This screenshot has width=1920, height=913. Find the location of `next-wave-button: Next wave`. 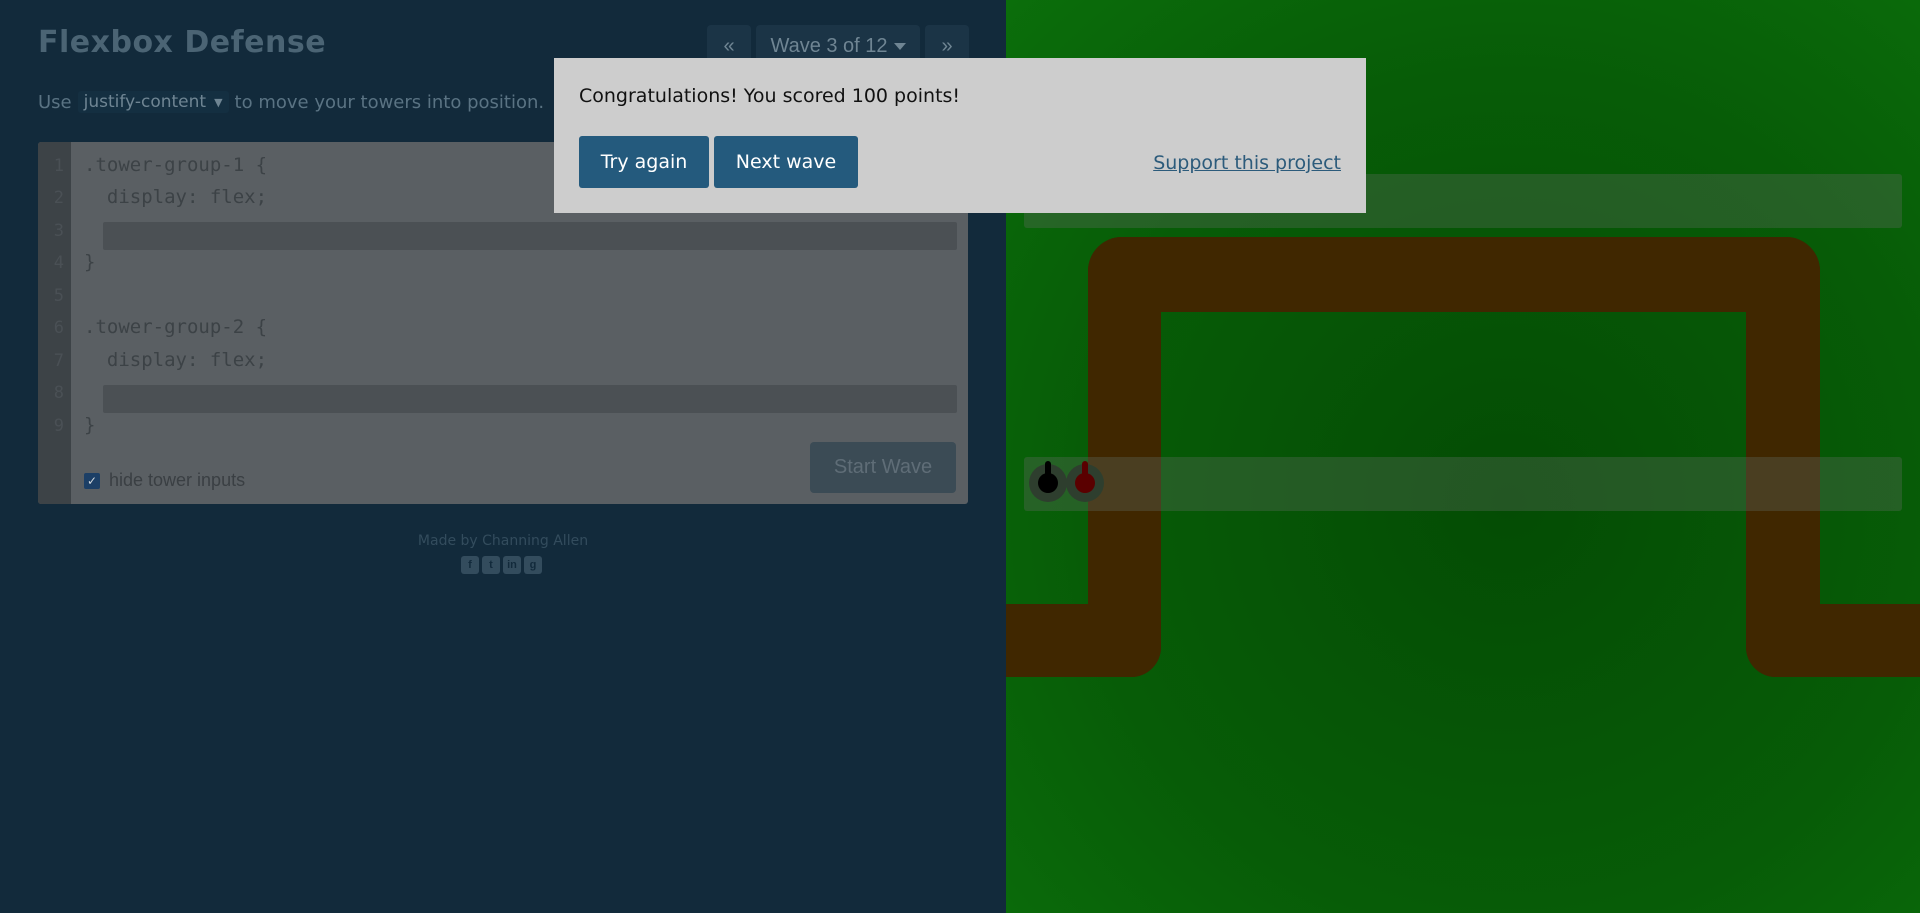

next-wave-button: Next wave is located at coordinates (786, 162).